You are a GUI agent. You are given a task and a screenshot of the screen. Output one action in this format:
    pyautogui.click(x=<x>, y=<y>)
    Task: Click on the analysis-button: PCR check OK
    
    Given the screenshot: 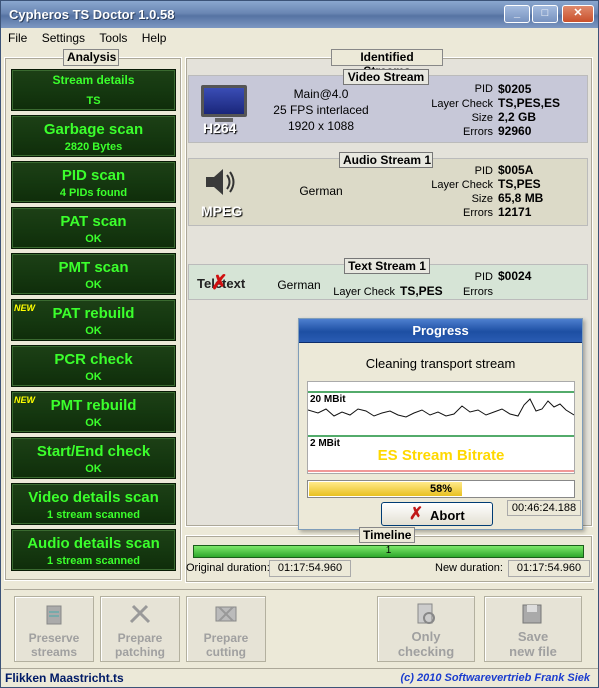 What is the action you would take?
    pyautogui.click(x=93, y=366)
    